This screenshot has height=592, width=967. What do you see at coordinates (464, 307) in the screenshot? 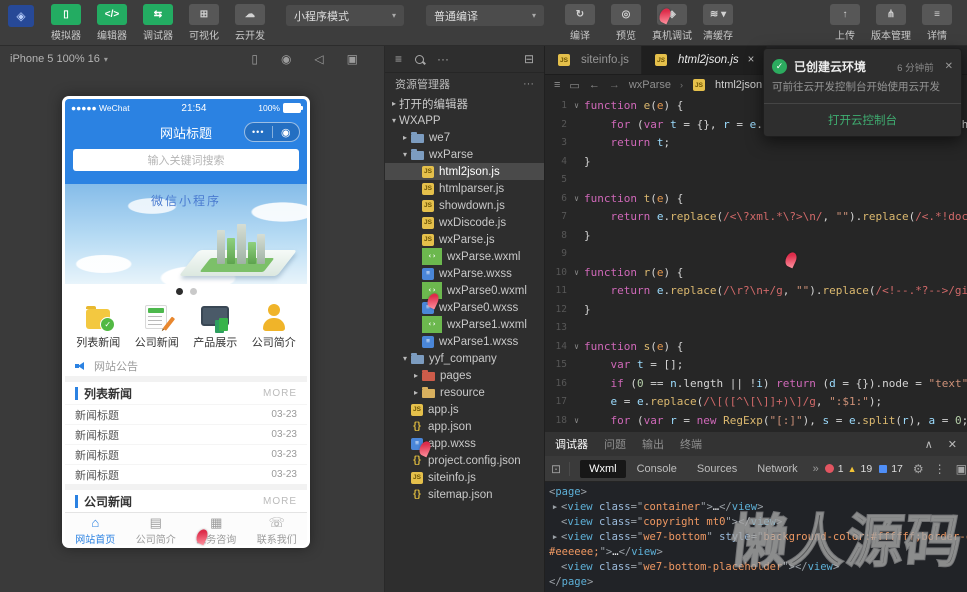
I see `tree-item: ≡ wxParse0.wxss` at bounding box center [464, 307].